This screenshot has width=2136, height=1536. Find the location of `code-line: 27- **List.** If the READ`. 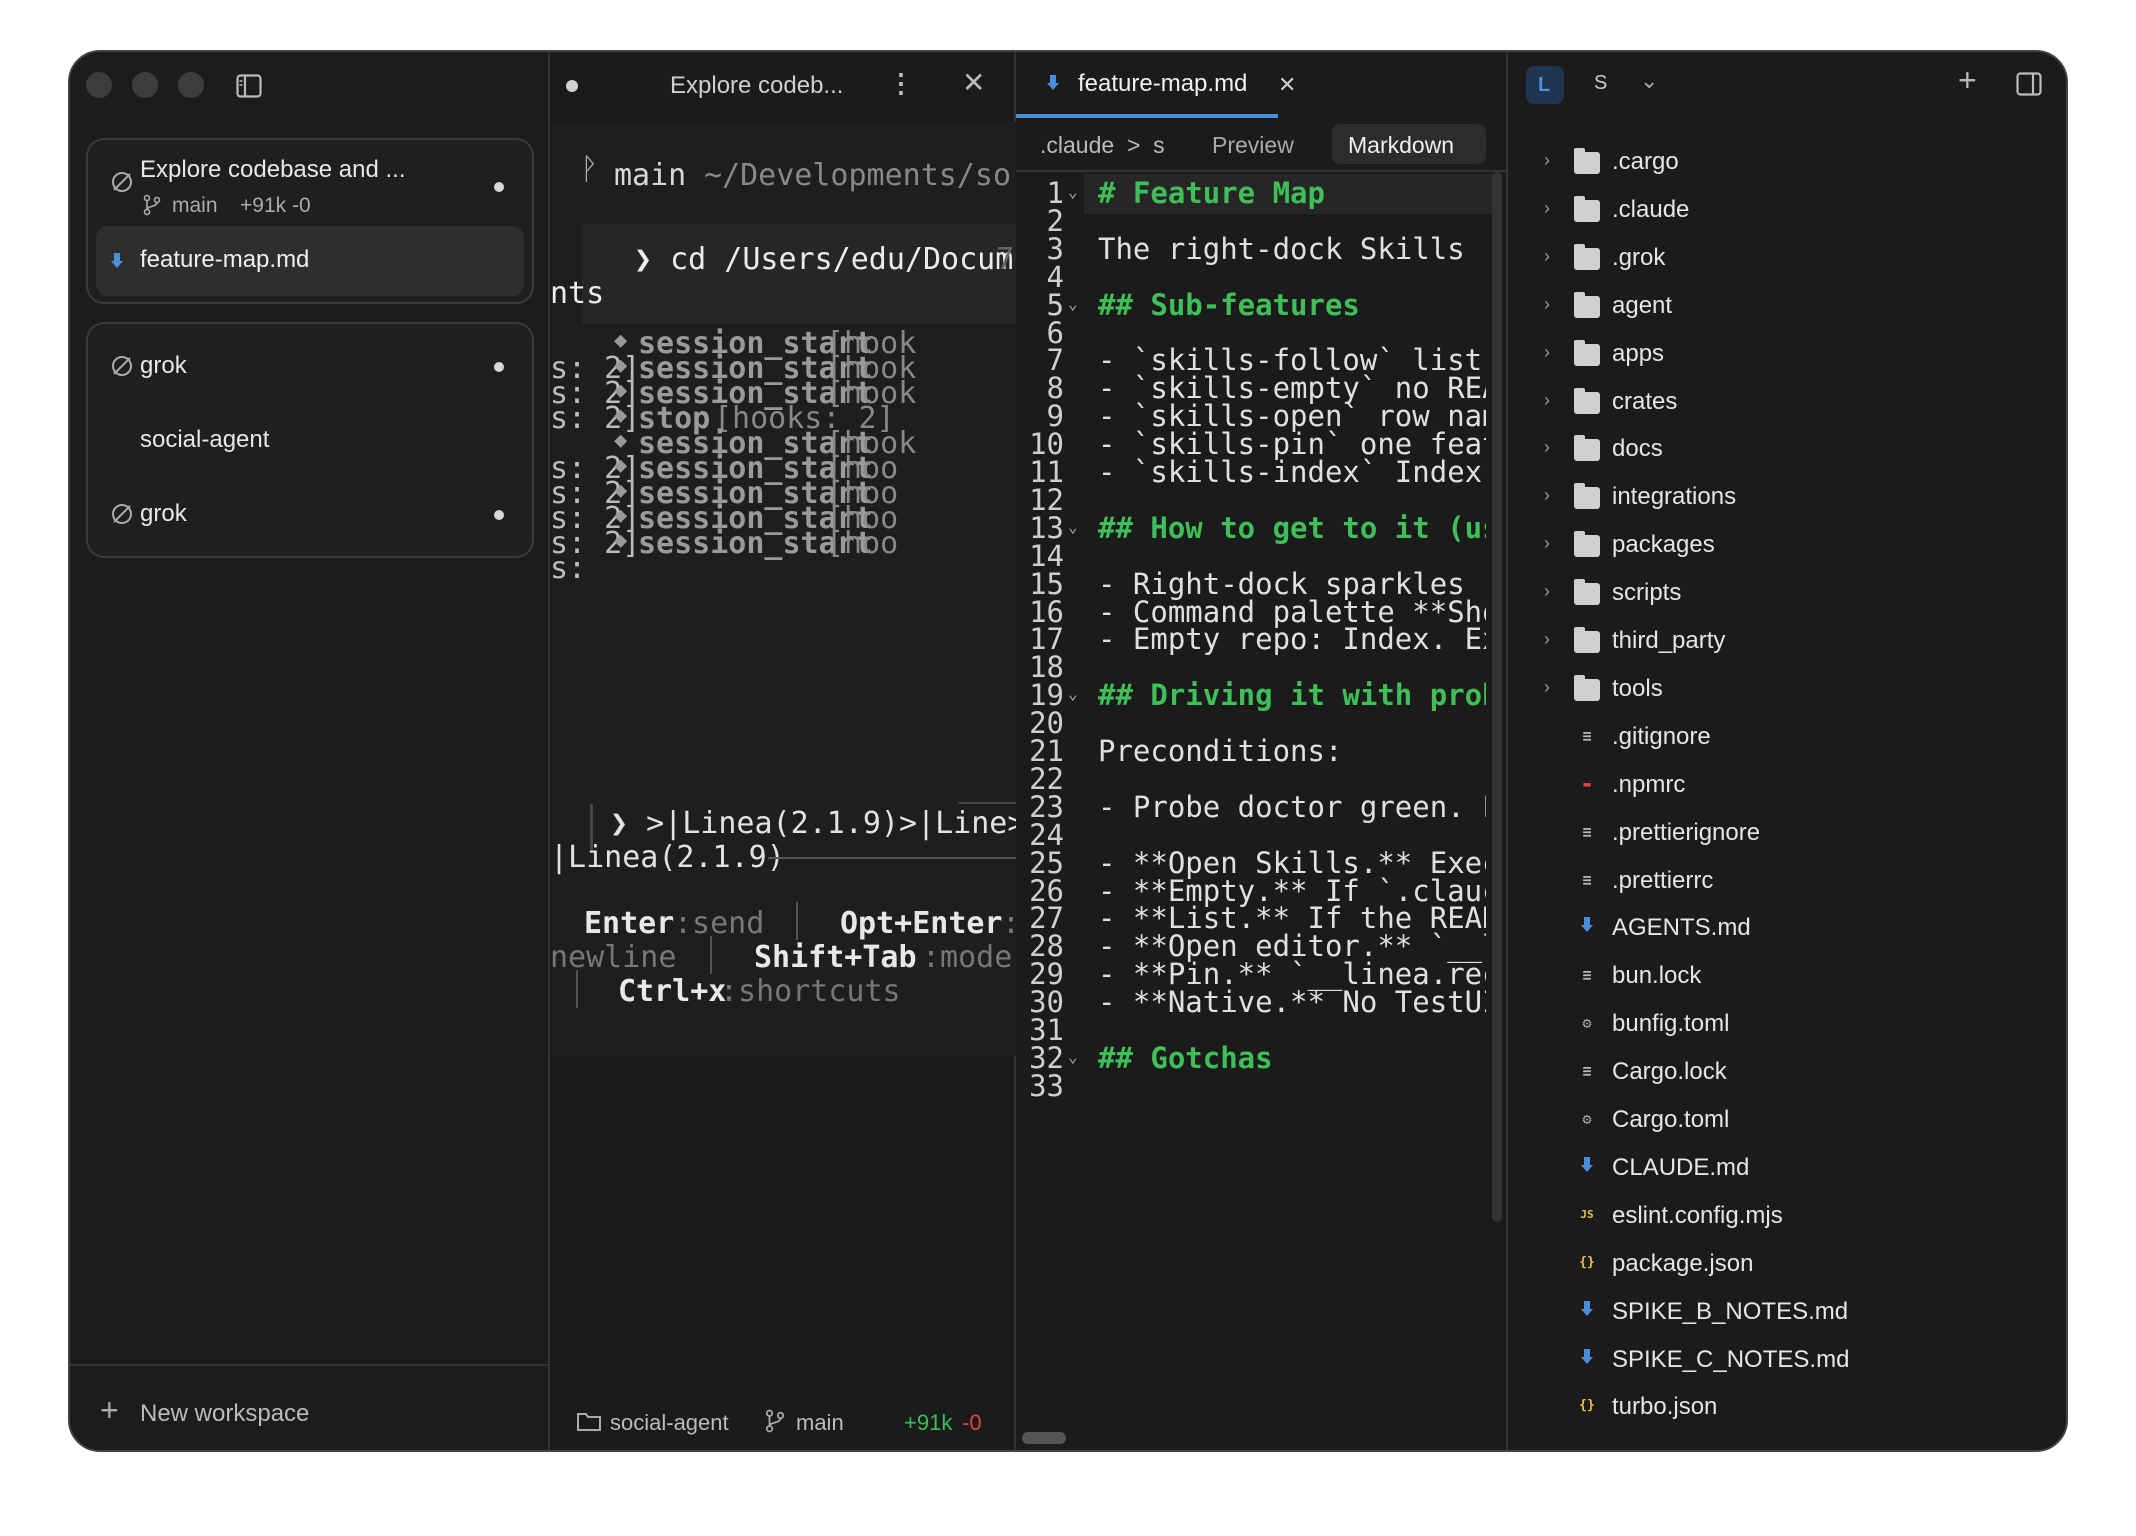

code-line: 27- **List.** If the READ is located at coordinates (1251, 918).